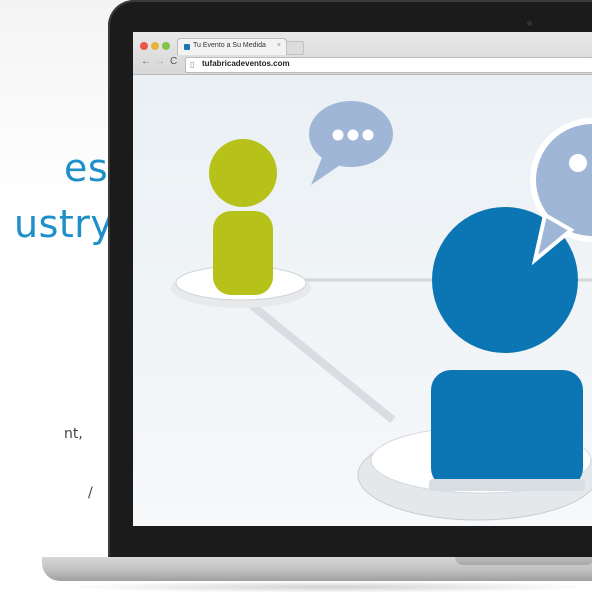 This screenshot has height=601, width=592. Describe the element at coordinates (73, 434) in the screenshot. I see `body-text-fragment-1: nt,` at that location.